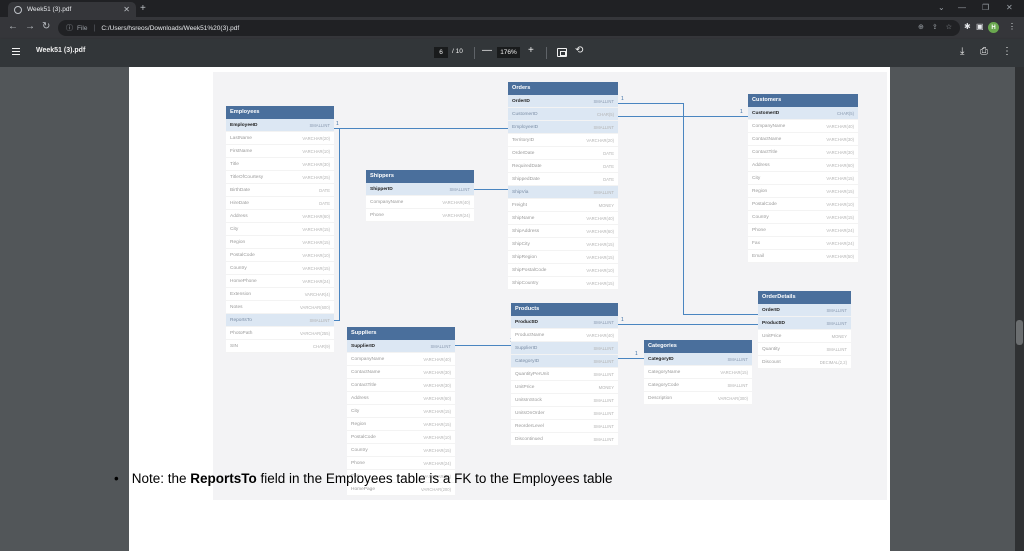 This screenshot has height=551, width=1024. I want to click on column-name: ContactTitle, so click(765, 152).